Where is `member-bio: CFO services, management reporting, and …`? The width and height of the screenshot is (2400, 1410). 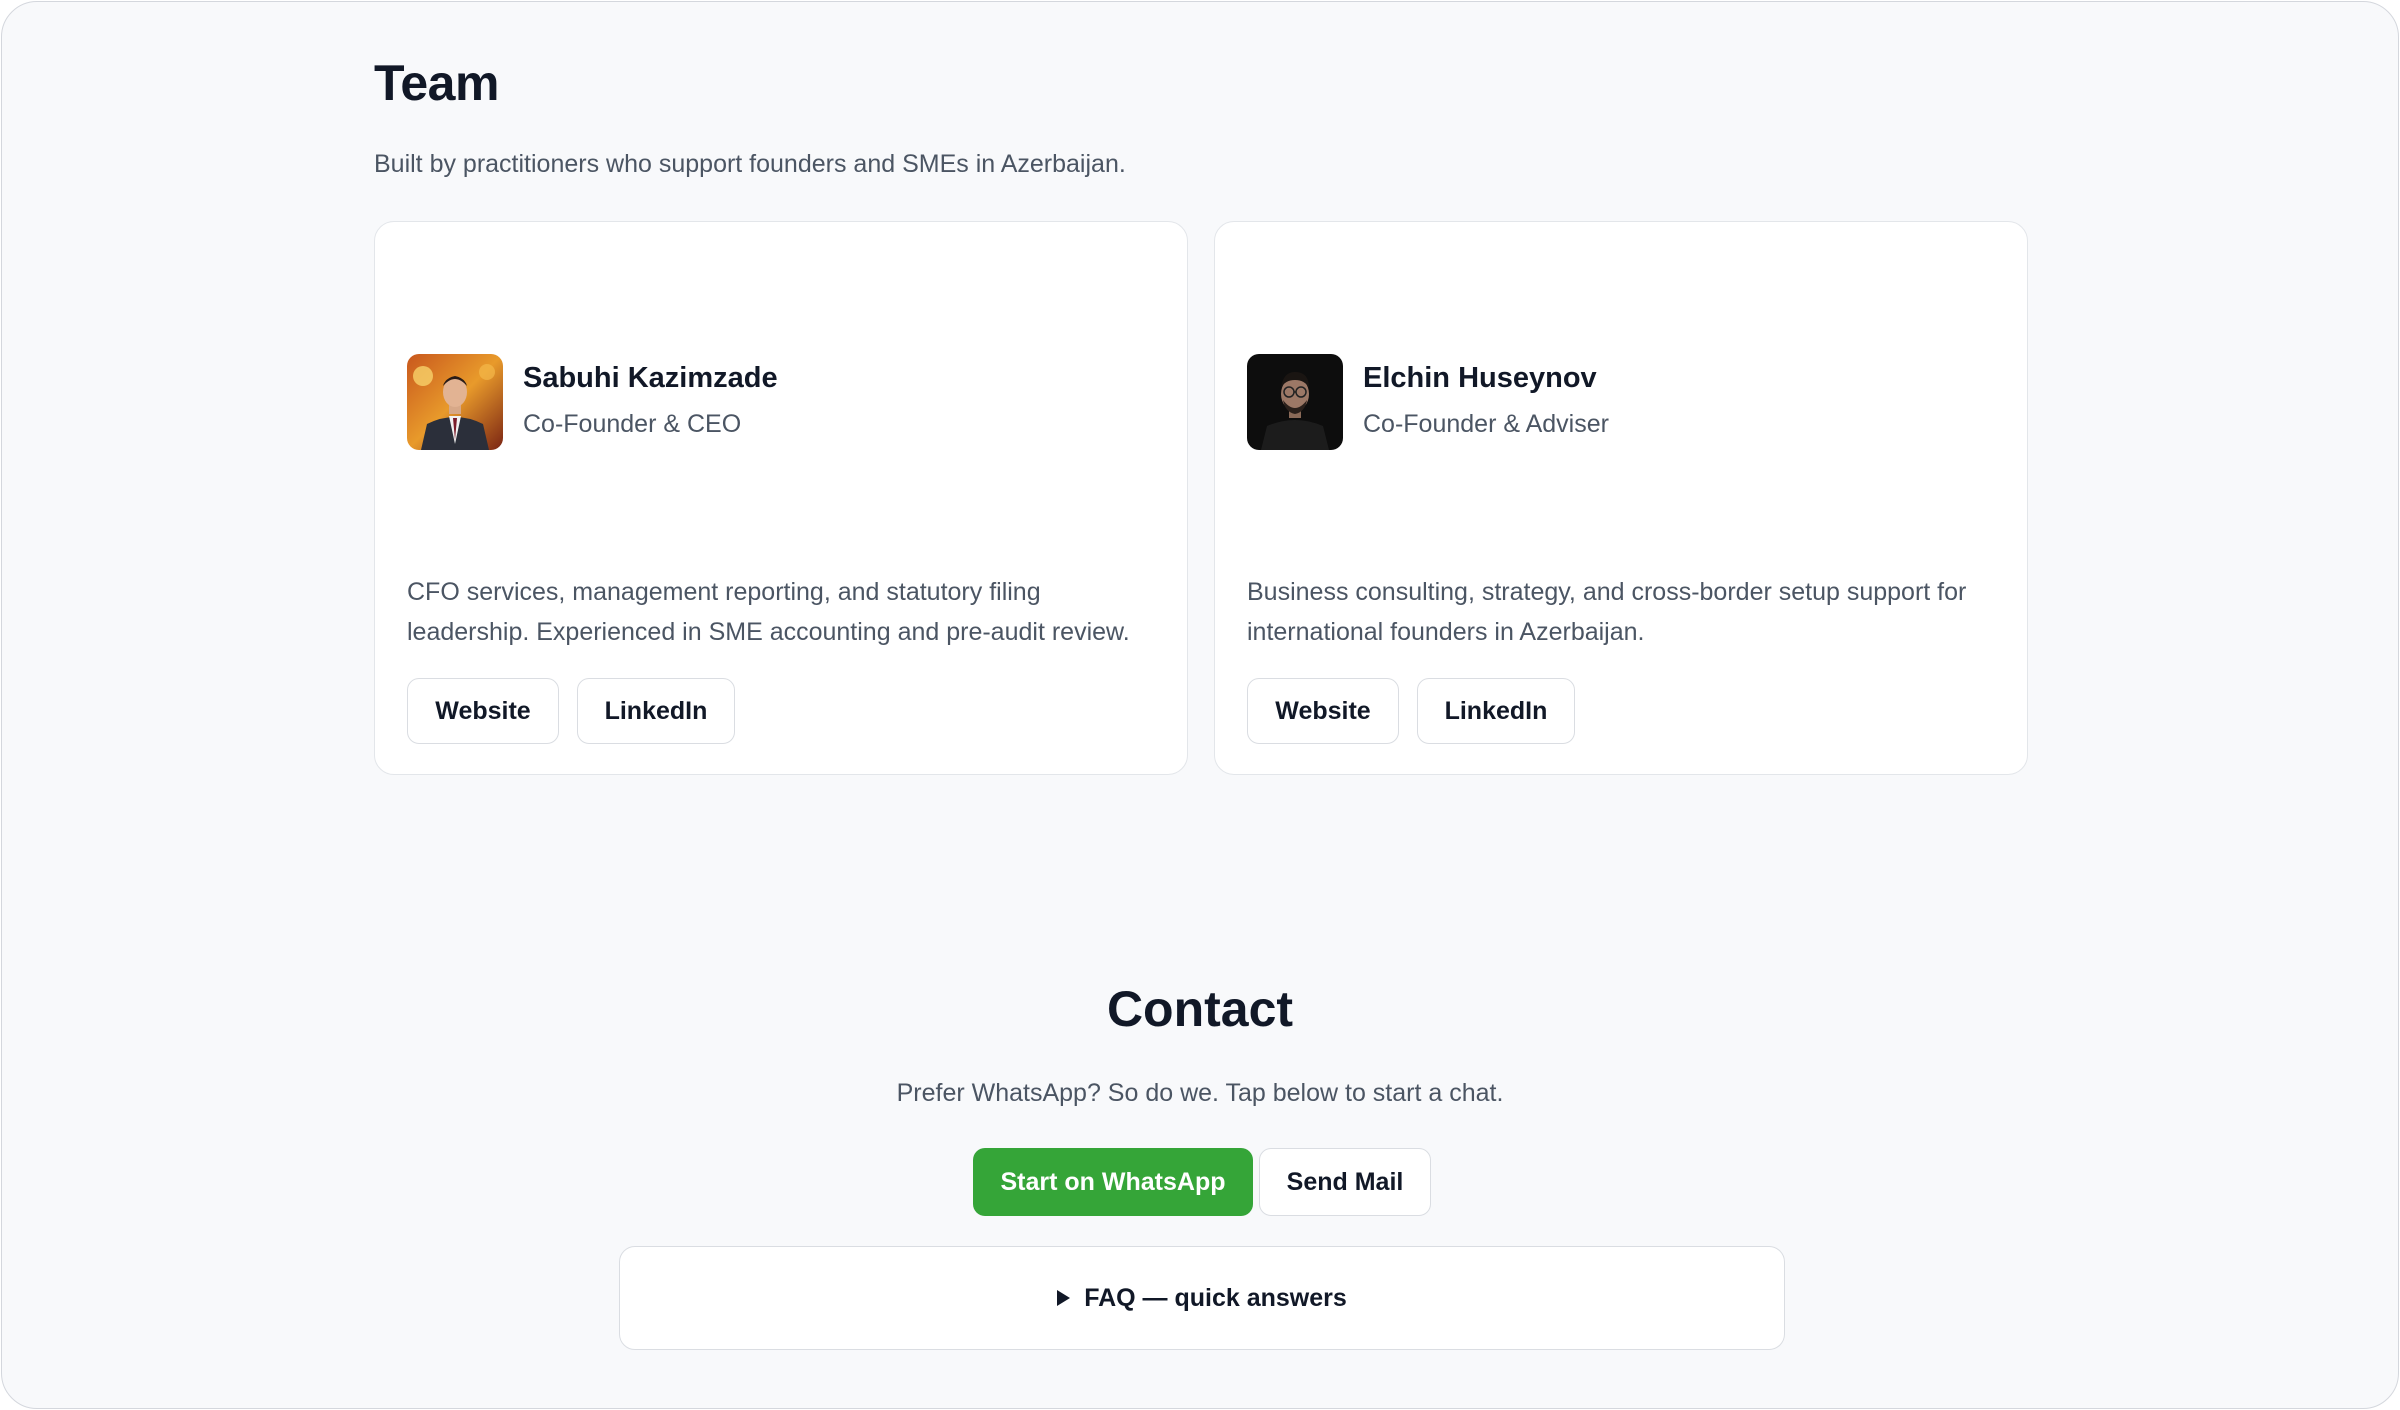 member-bio: CFO services, management reporting, and … is located at coordinates (768, 612).